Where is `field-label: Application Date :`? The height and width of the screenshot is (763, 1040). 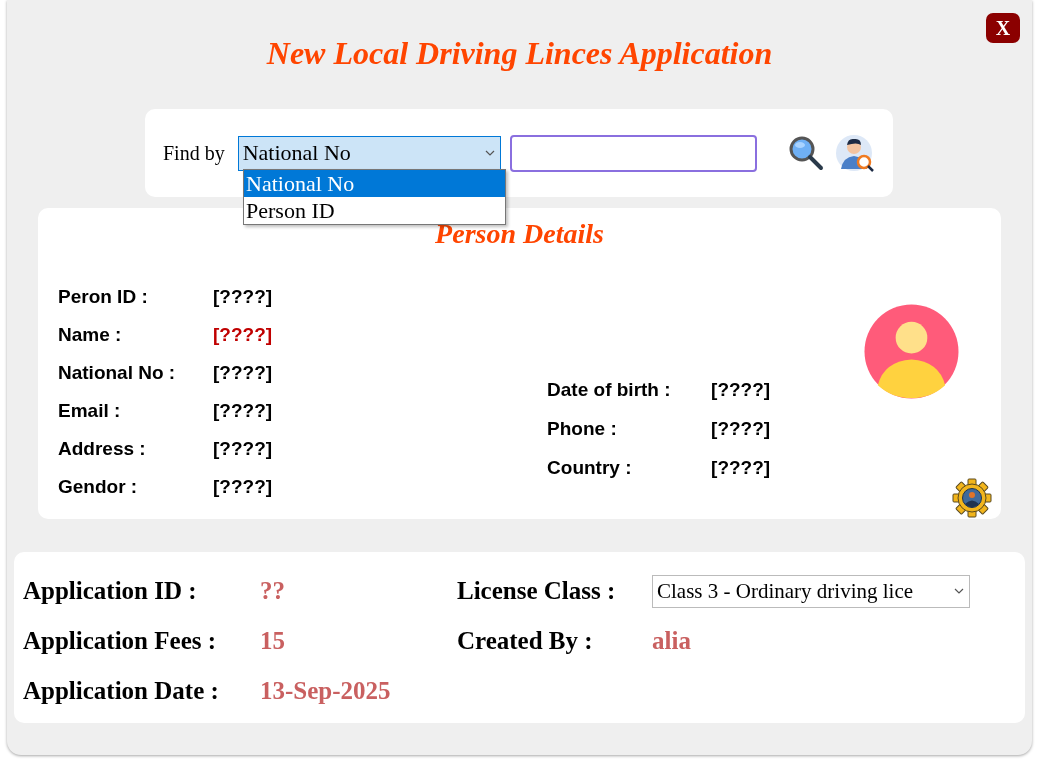
field-label: Application Date : is located at coordinates (121, 691).